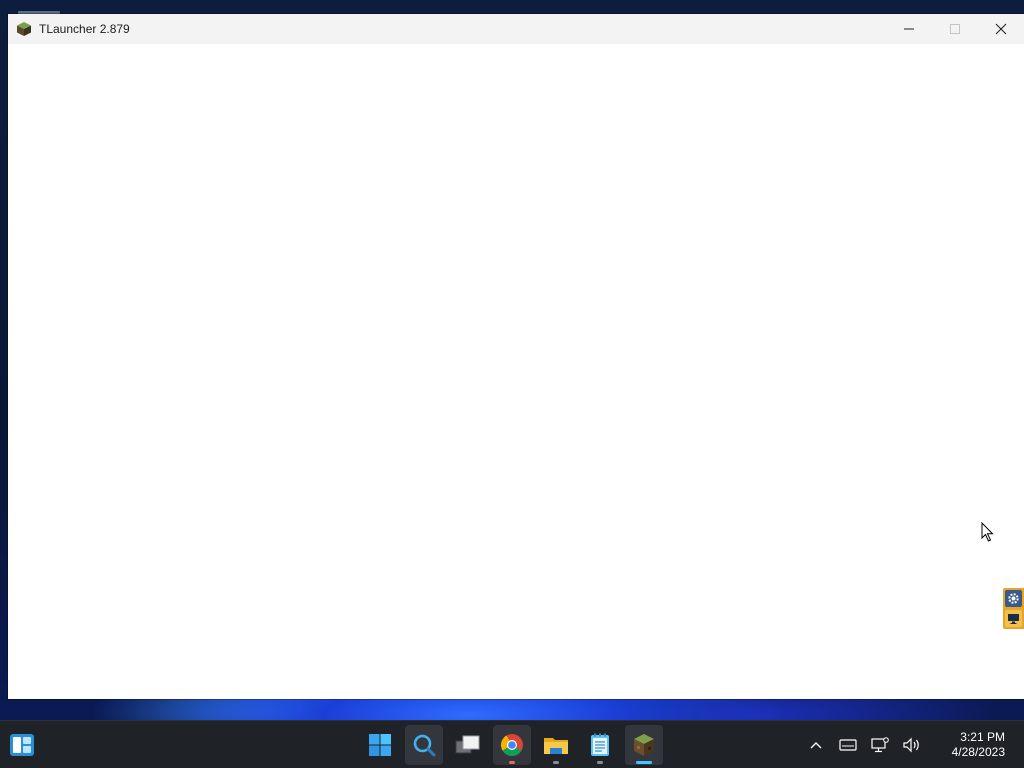 This screenshot has width=1024, height=768. I want to click on task-view-button, so click(468, 744).